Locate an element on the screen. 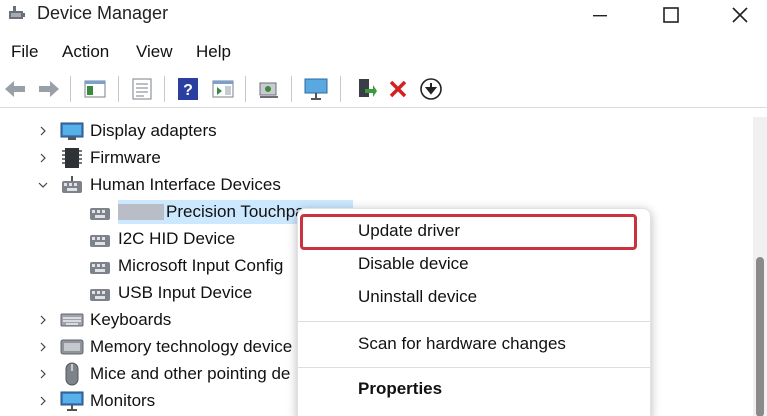  tree-node-label: Human Interface Devices is located at coordinates (185, 184).